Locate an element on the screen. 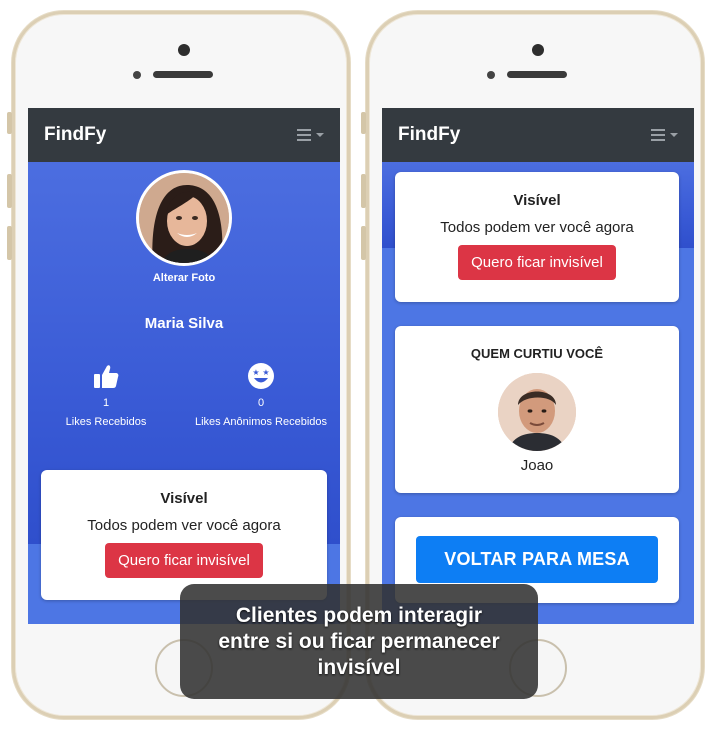  back-to-table-button: VOLTAR PARA MESA is located at coordinates (537, 559).